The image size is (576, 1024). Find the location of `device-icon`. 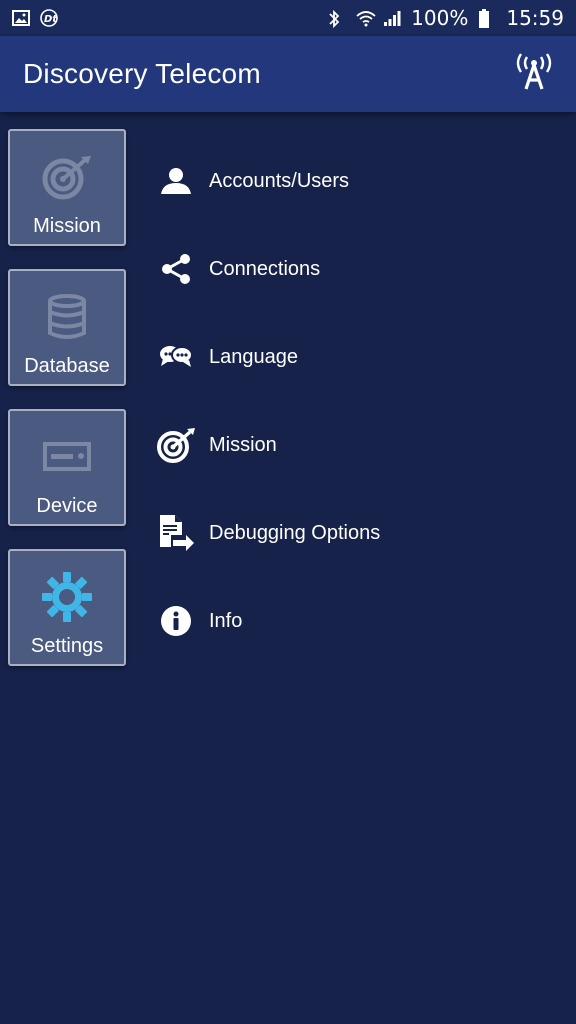

device-icon is located at coordinates (67, 453).